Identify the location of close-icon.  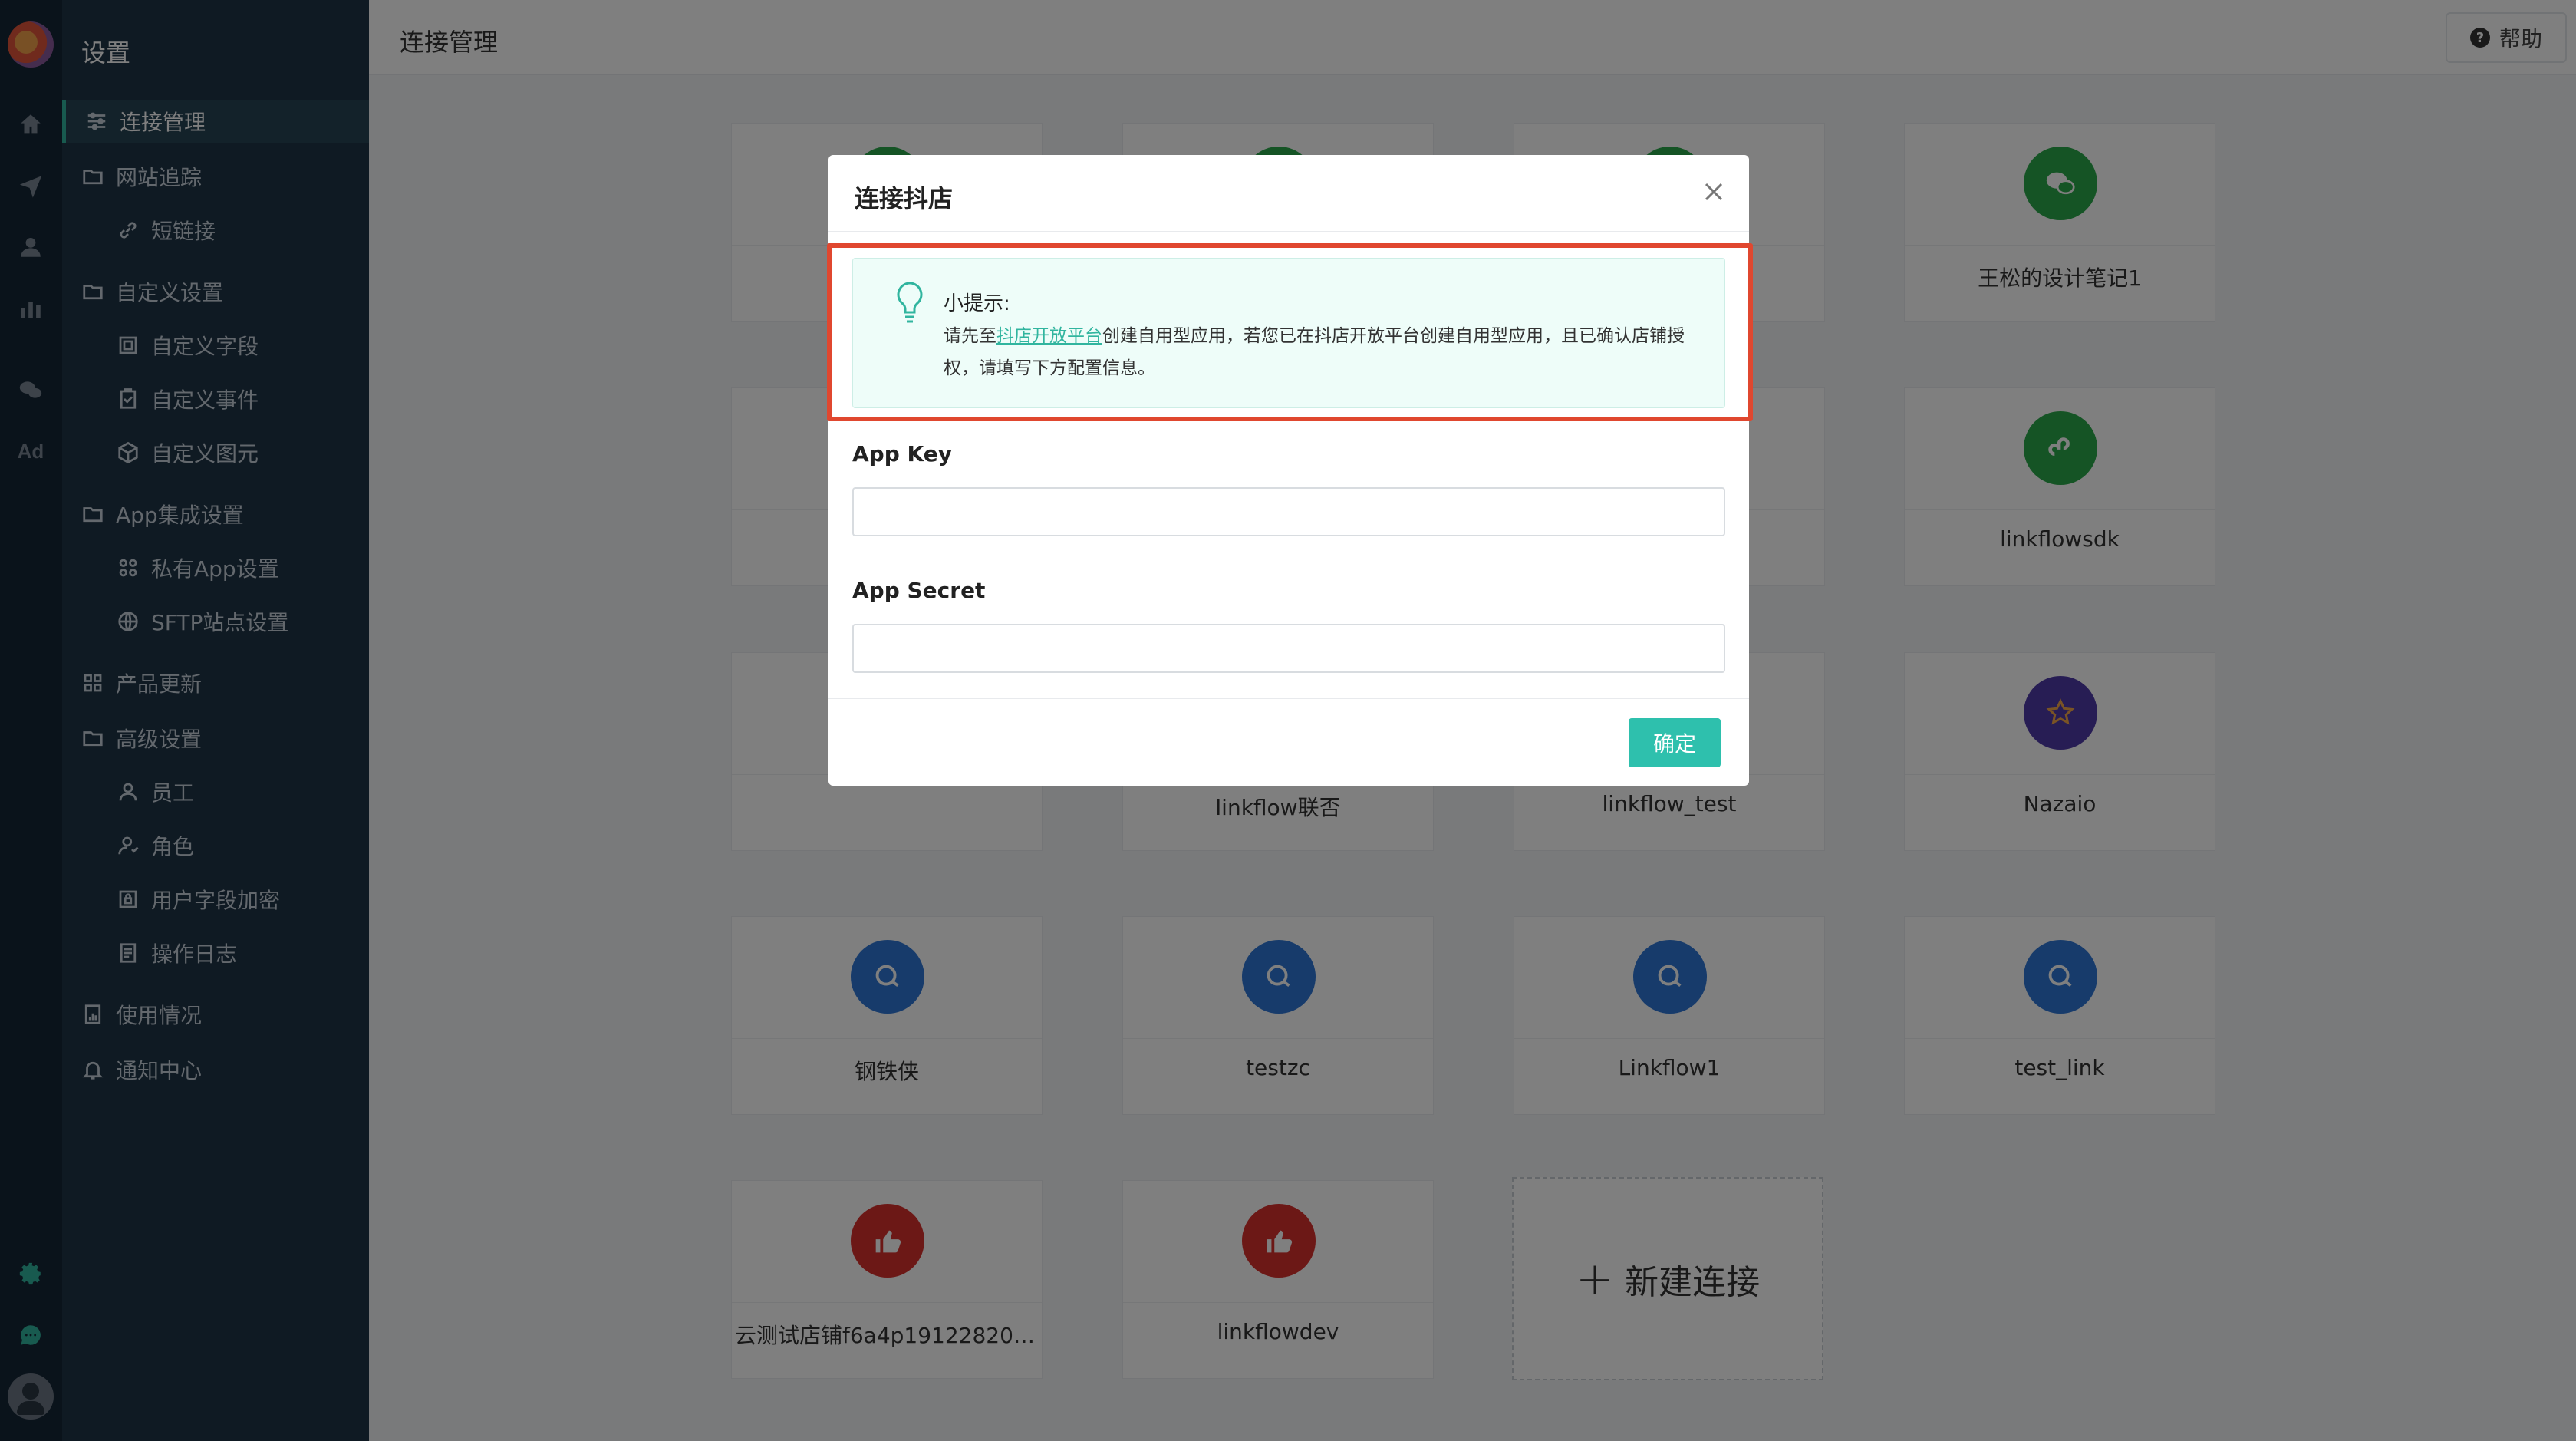
(1713, 191).